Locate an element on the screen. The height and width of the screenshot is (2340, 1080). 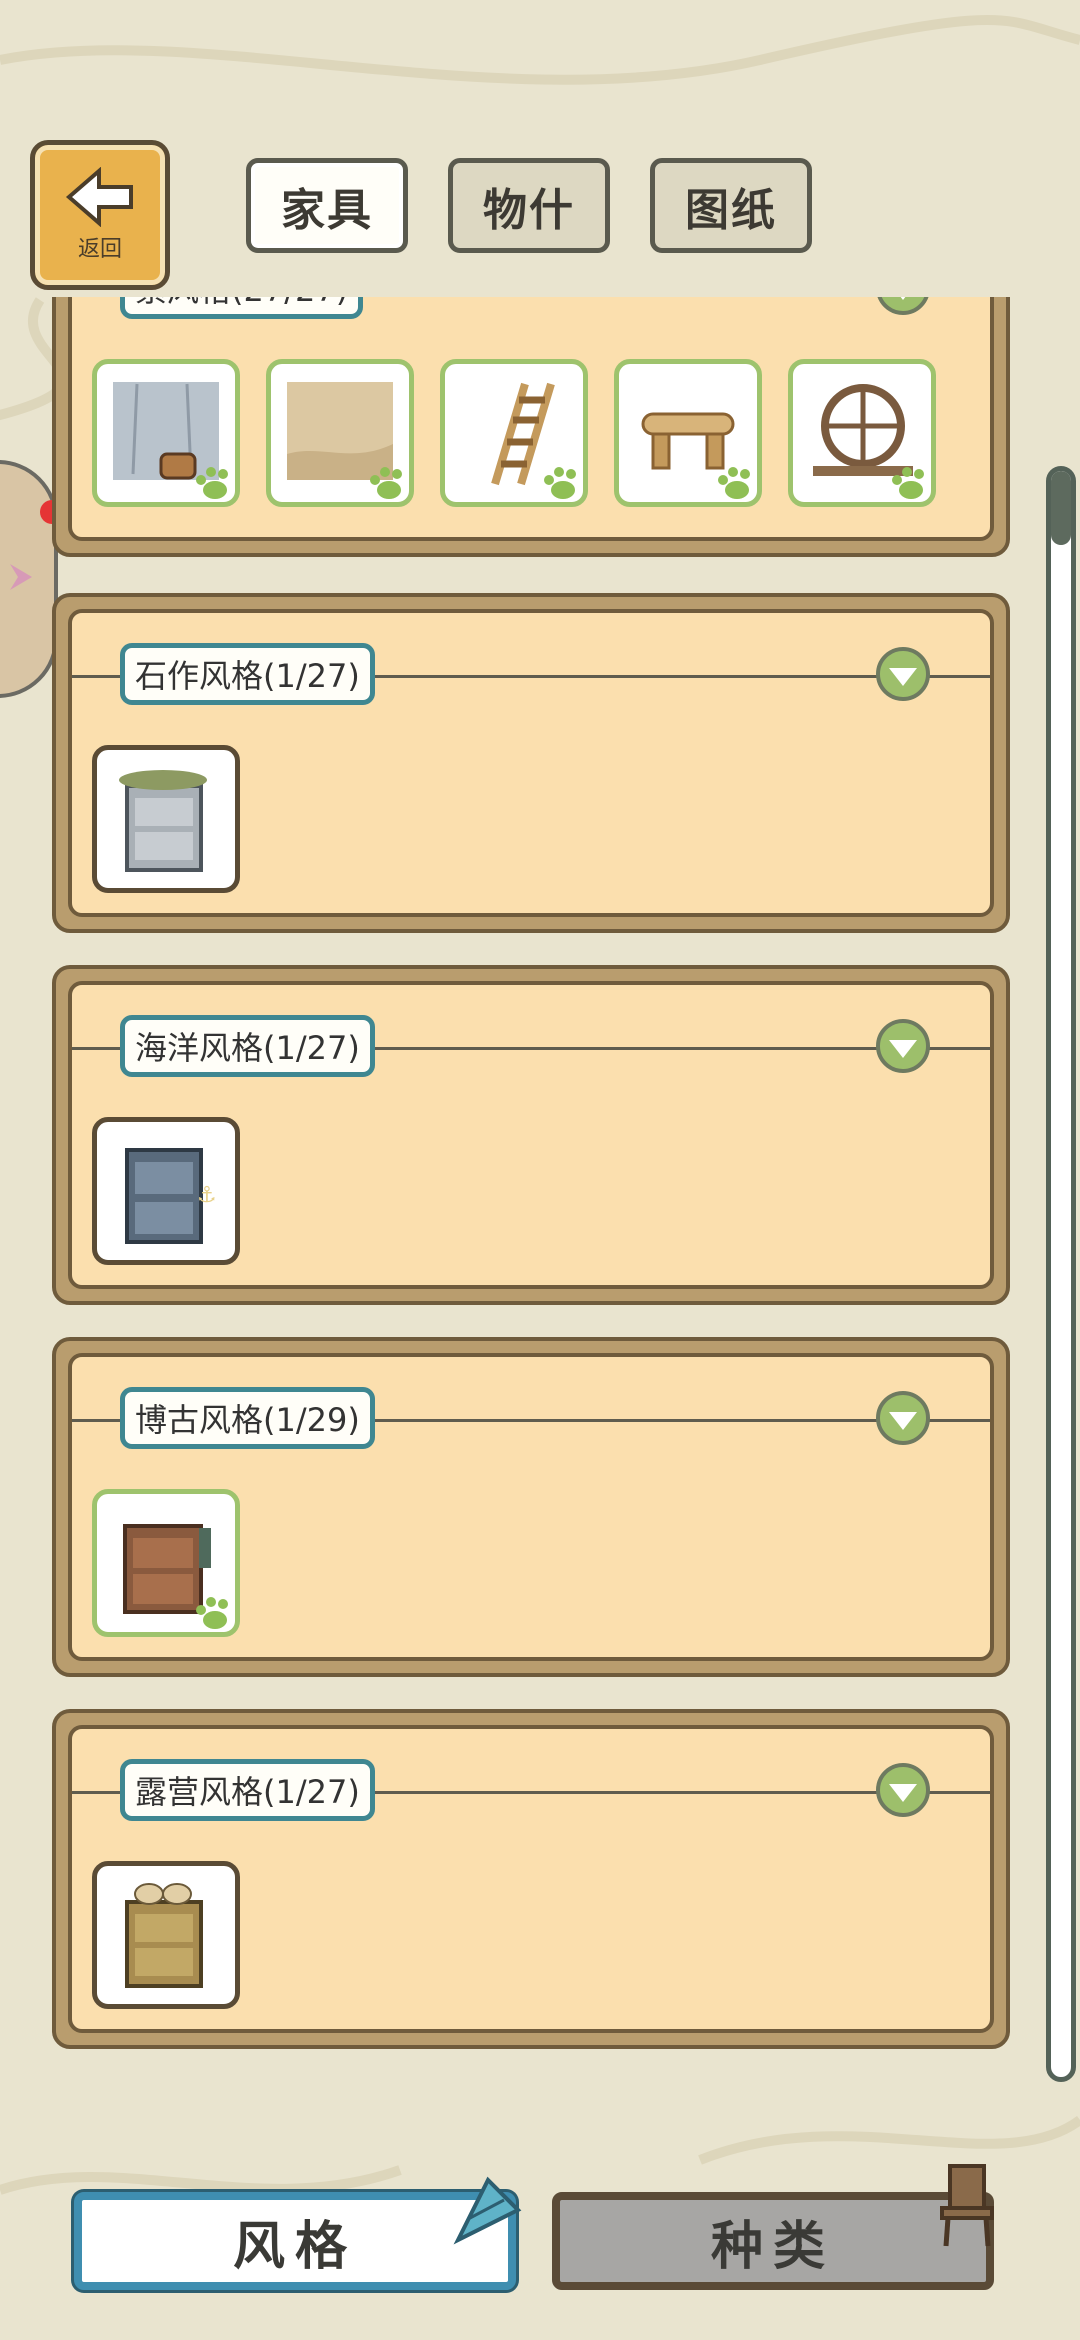
camping-shelf-icon is located at coordinates (164, 1935).